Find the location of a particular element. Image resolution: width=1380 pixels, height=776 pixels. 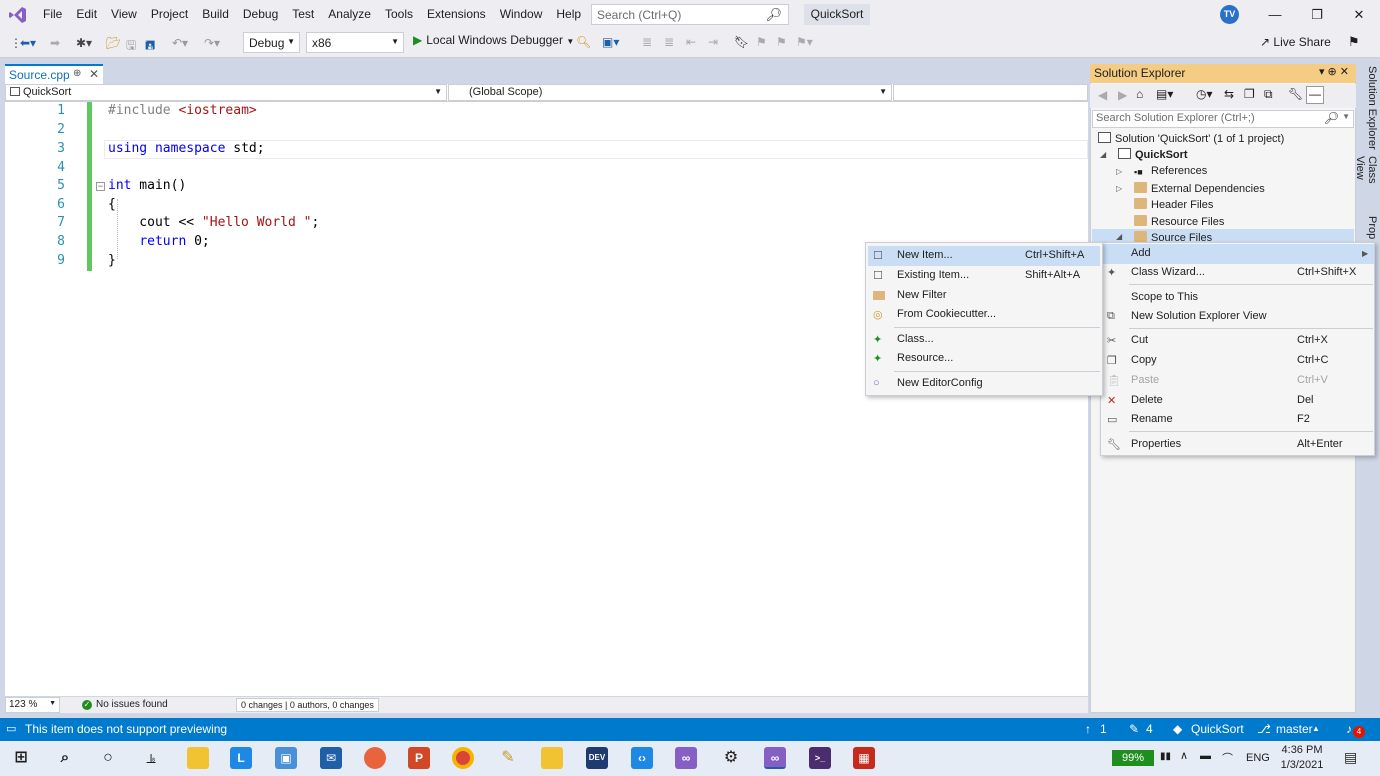

avatar: TV is located at coordinates (1229, 14).